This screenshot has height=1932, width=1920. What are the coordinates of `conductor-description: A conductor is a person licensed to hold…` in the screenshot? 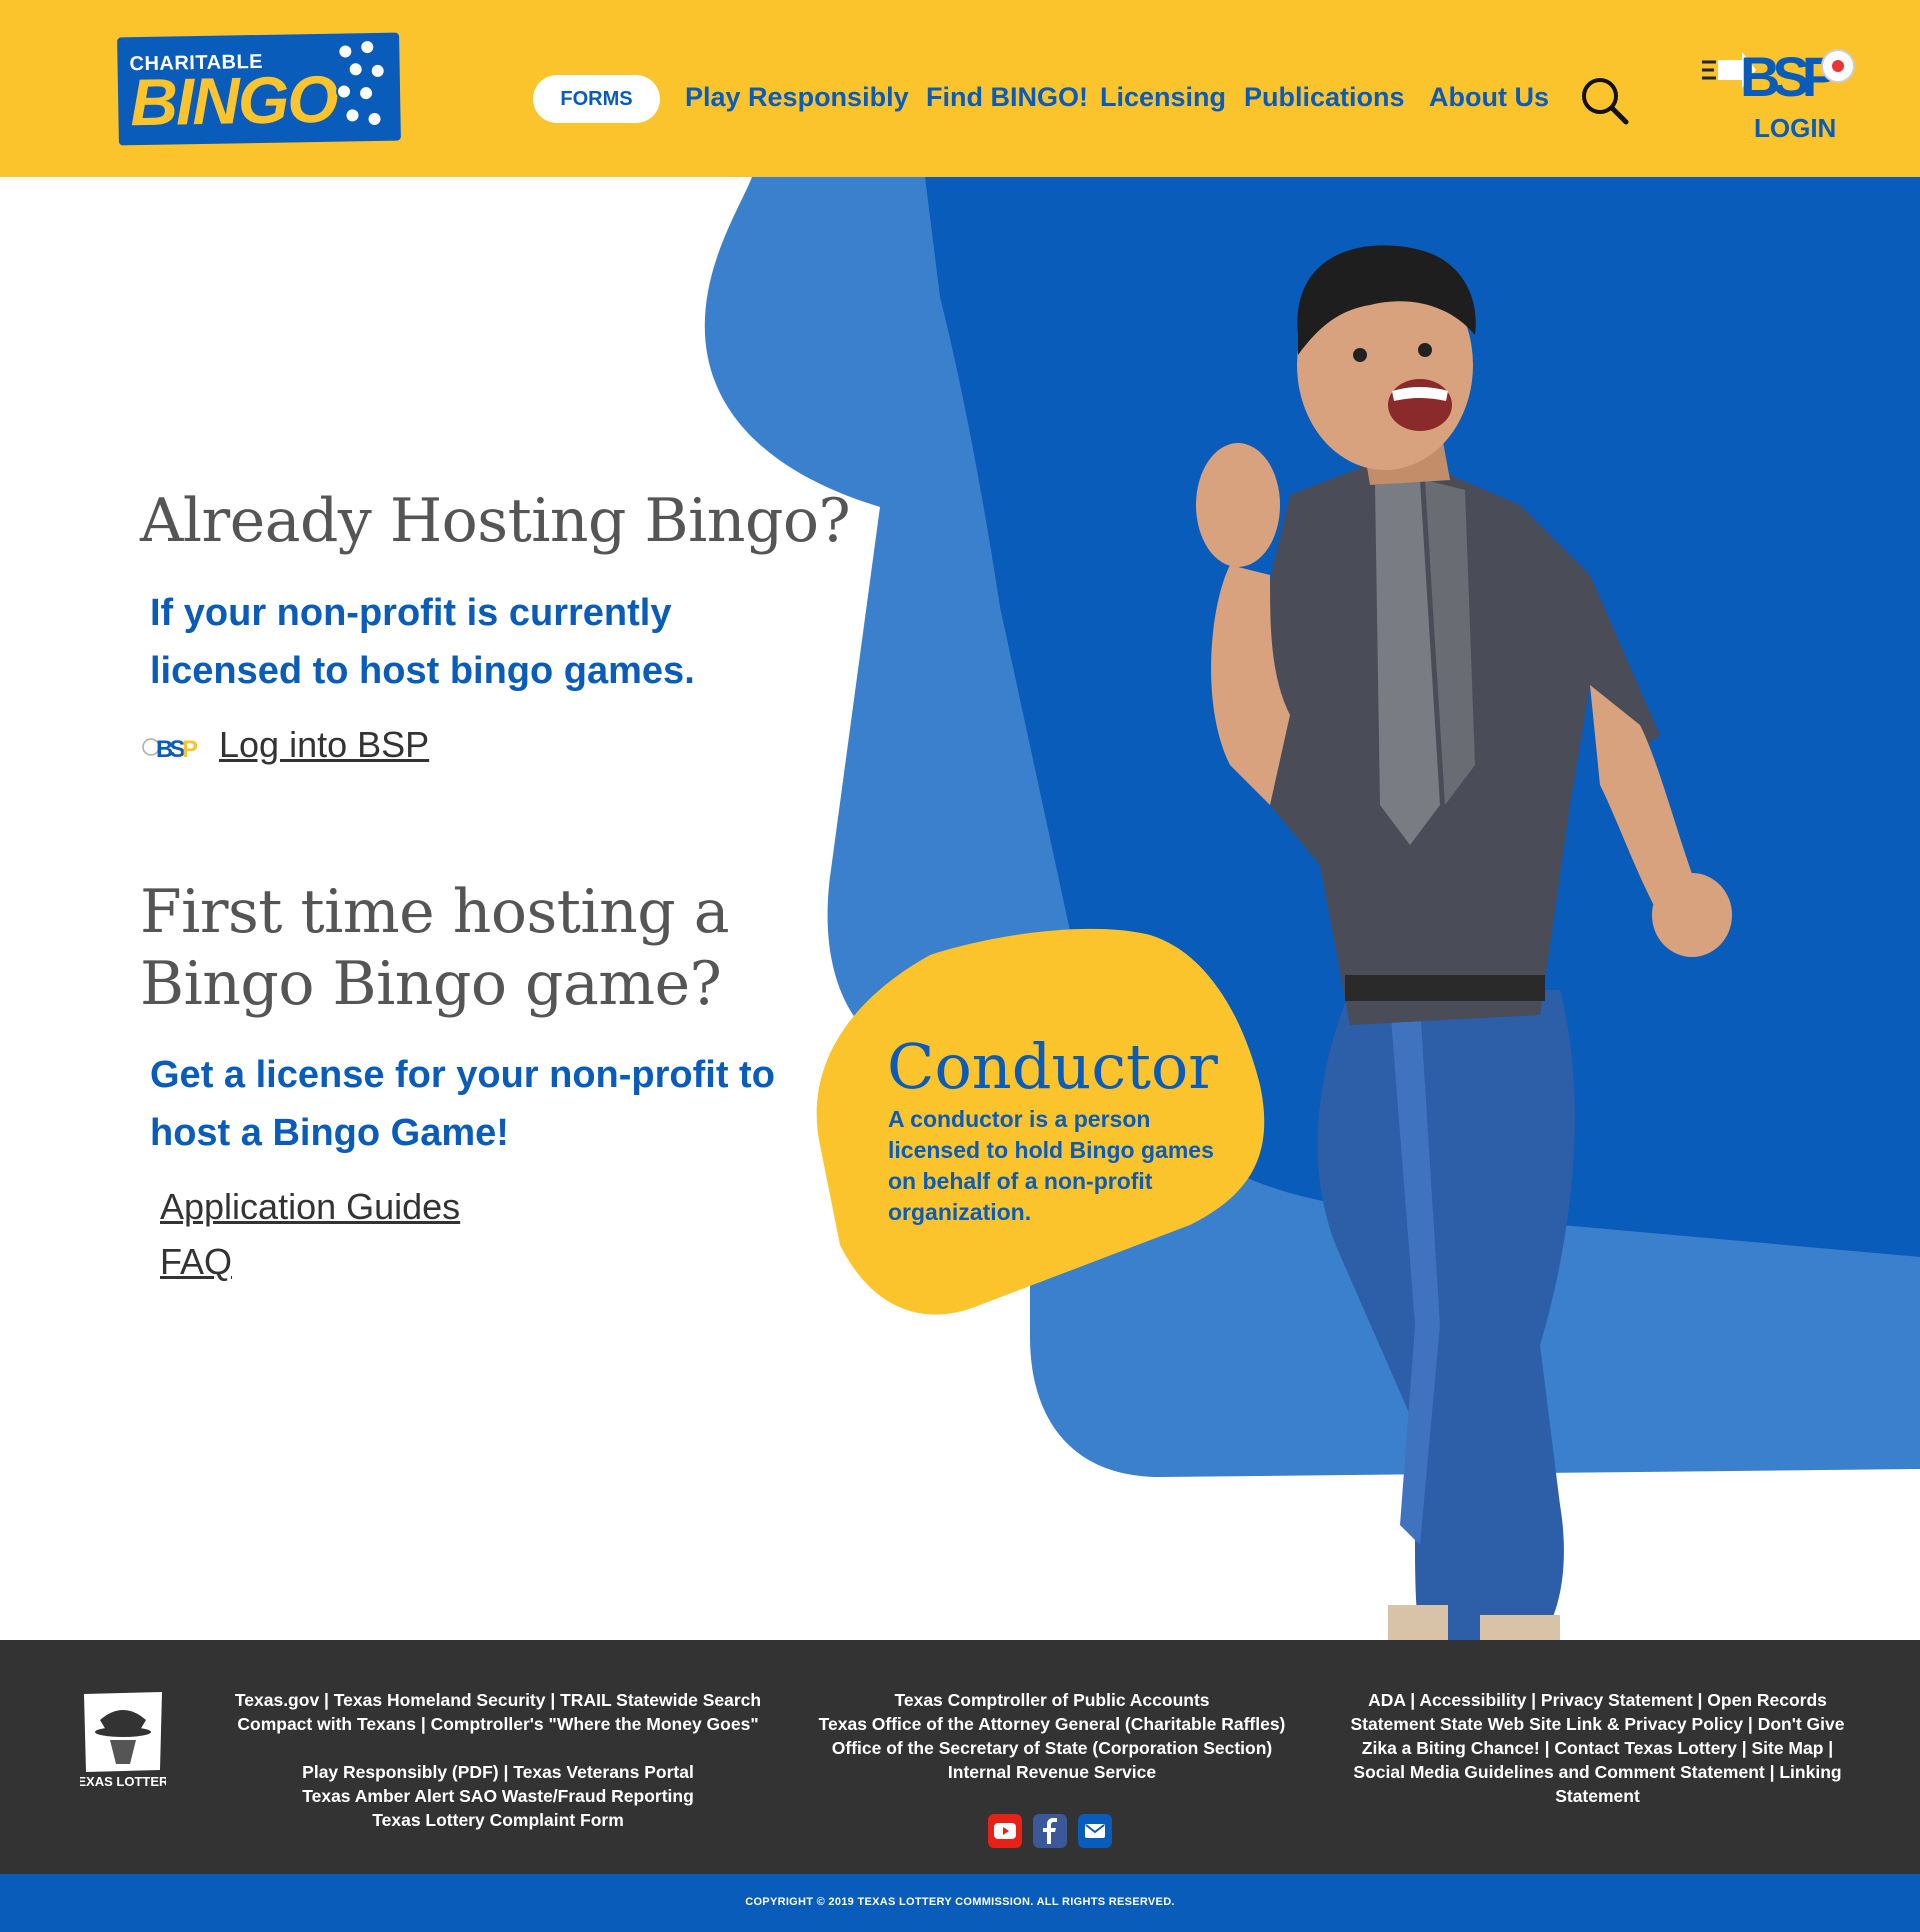 It's located at (1051, 1165).